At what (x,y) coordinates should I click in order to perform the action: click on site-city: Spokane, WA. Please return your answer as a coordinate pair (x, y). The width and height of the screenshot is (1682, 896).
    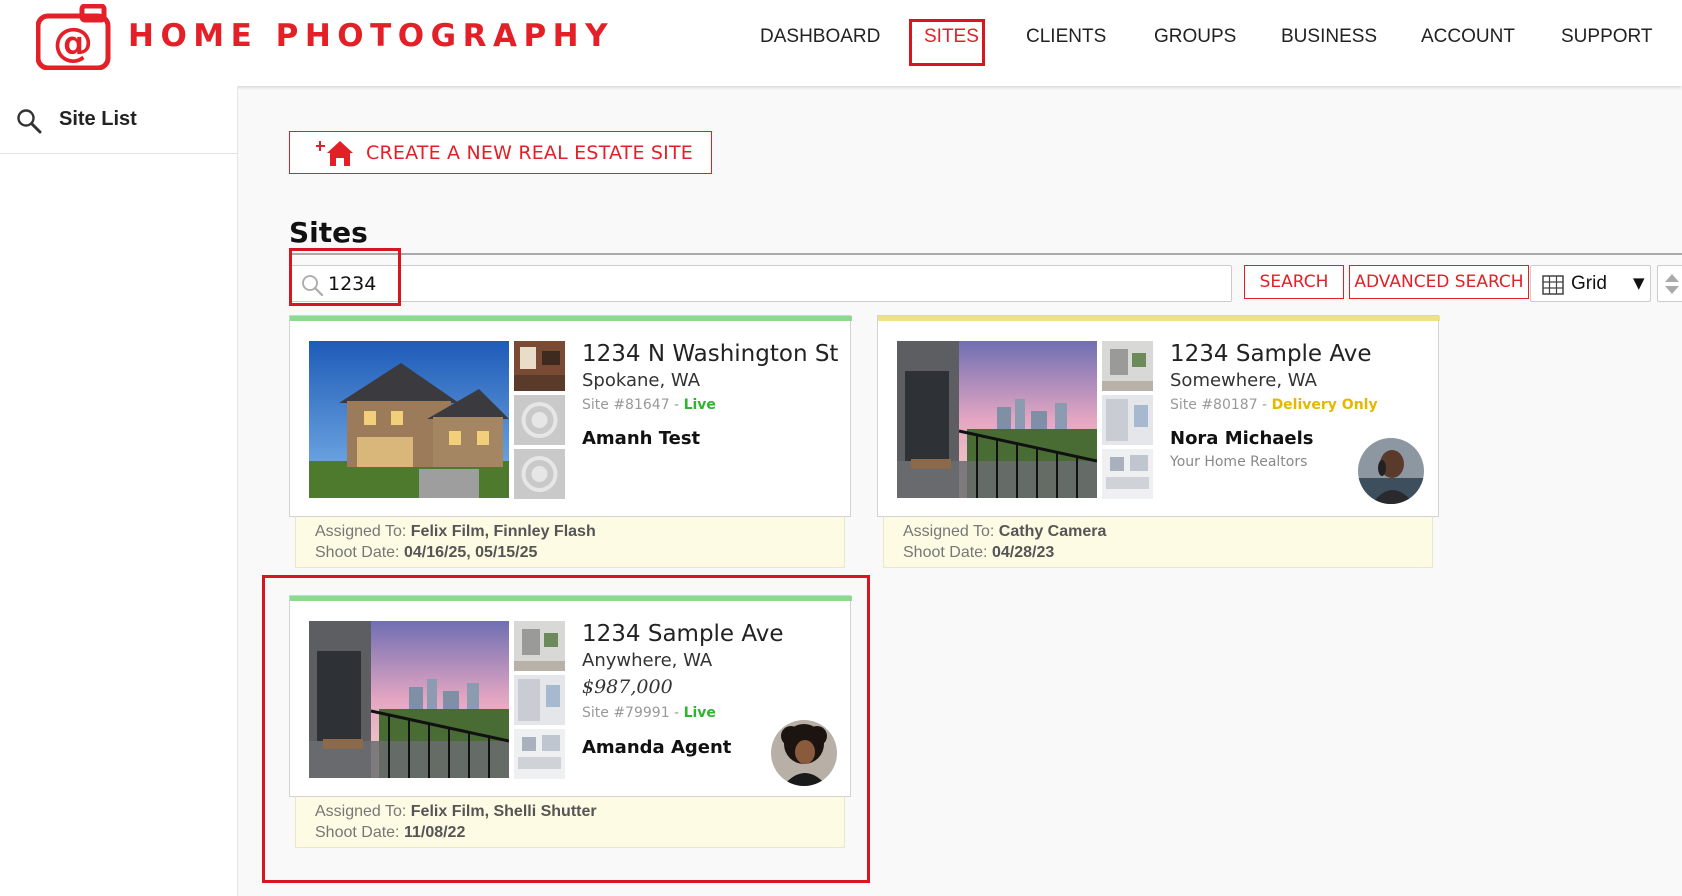
    Looking at the image, I should click on (641, 380).